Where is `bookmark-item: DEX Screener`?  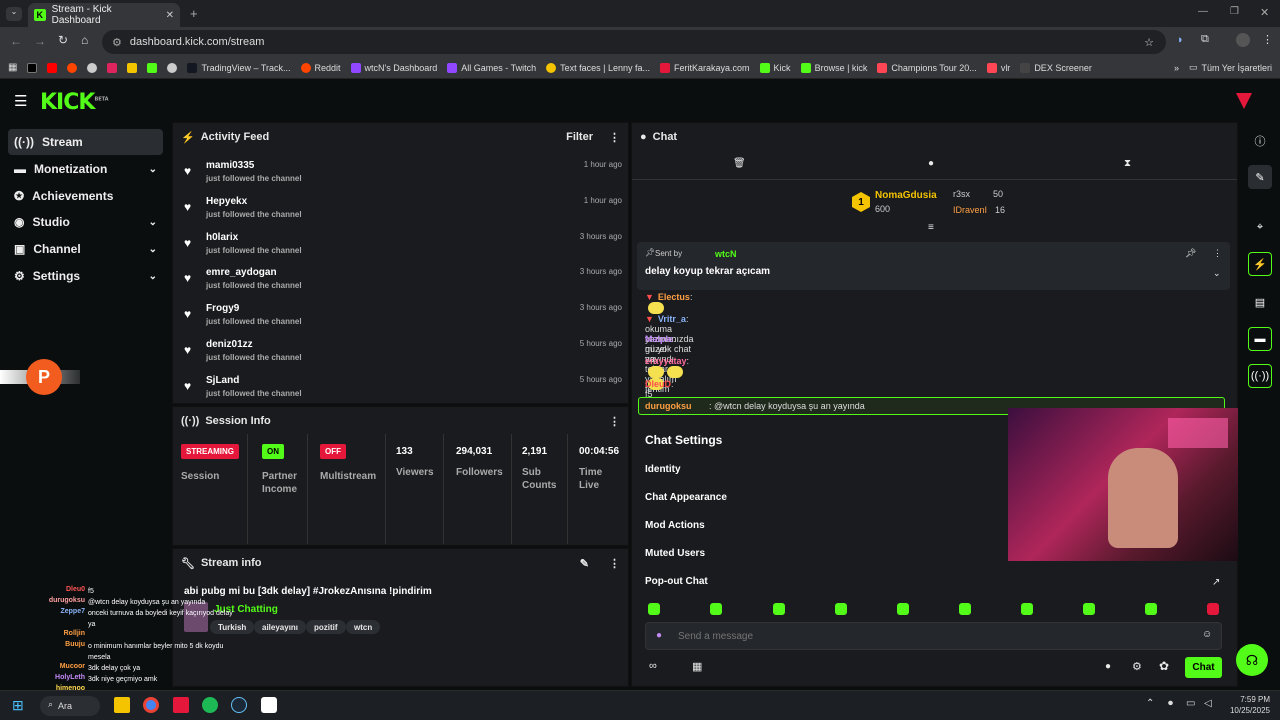
bookmark-item: DEX Screener is located at coordinates (1056, 67).